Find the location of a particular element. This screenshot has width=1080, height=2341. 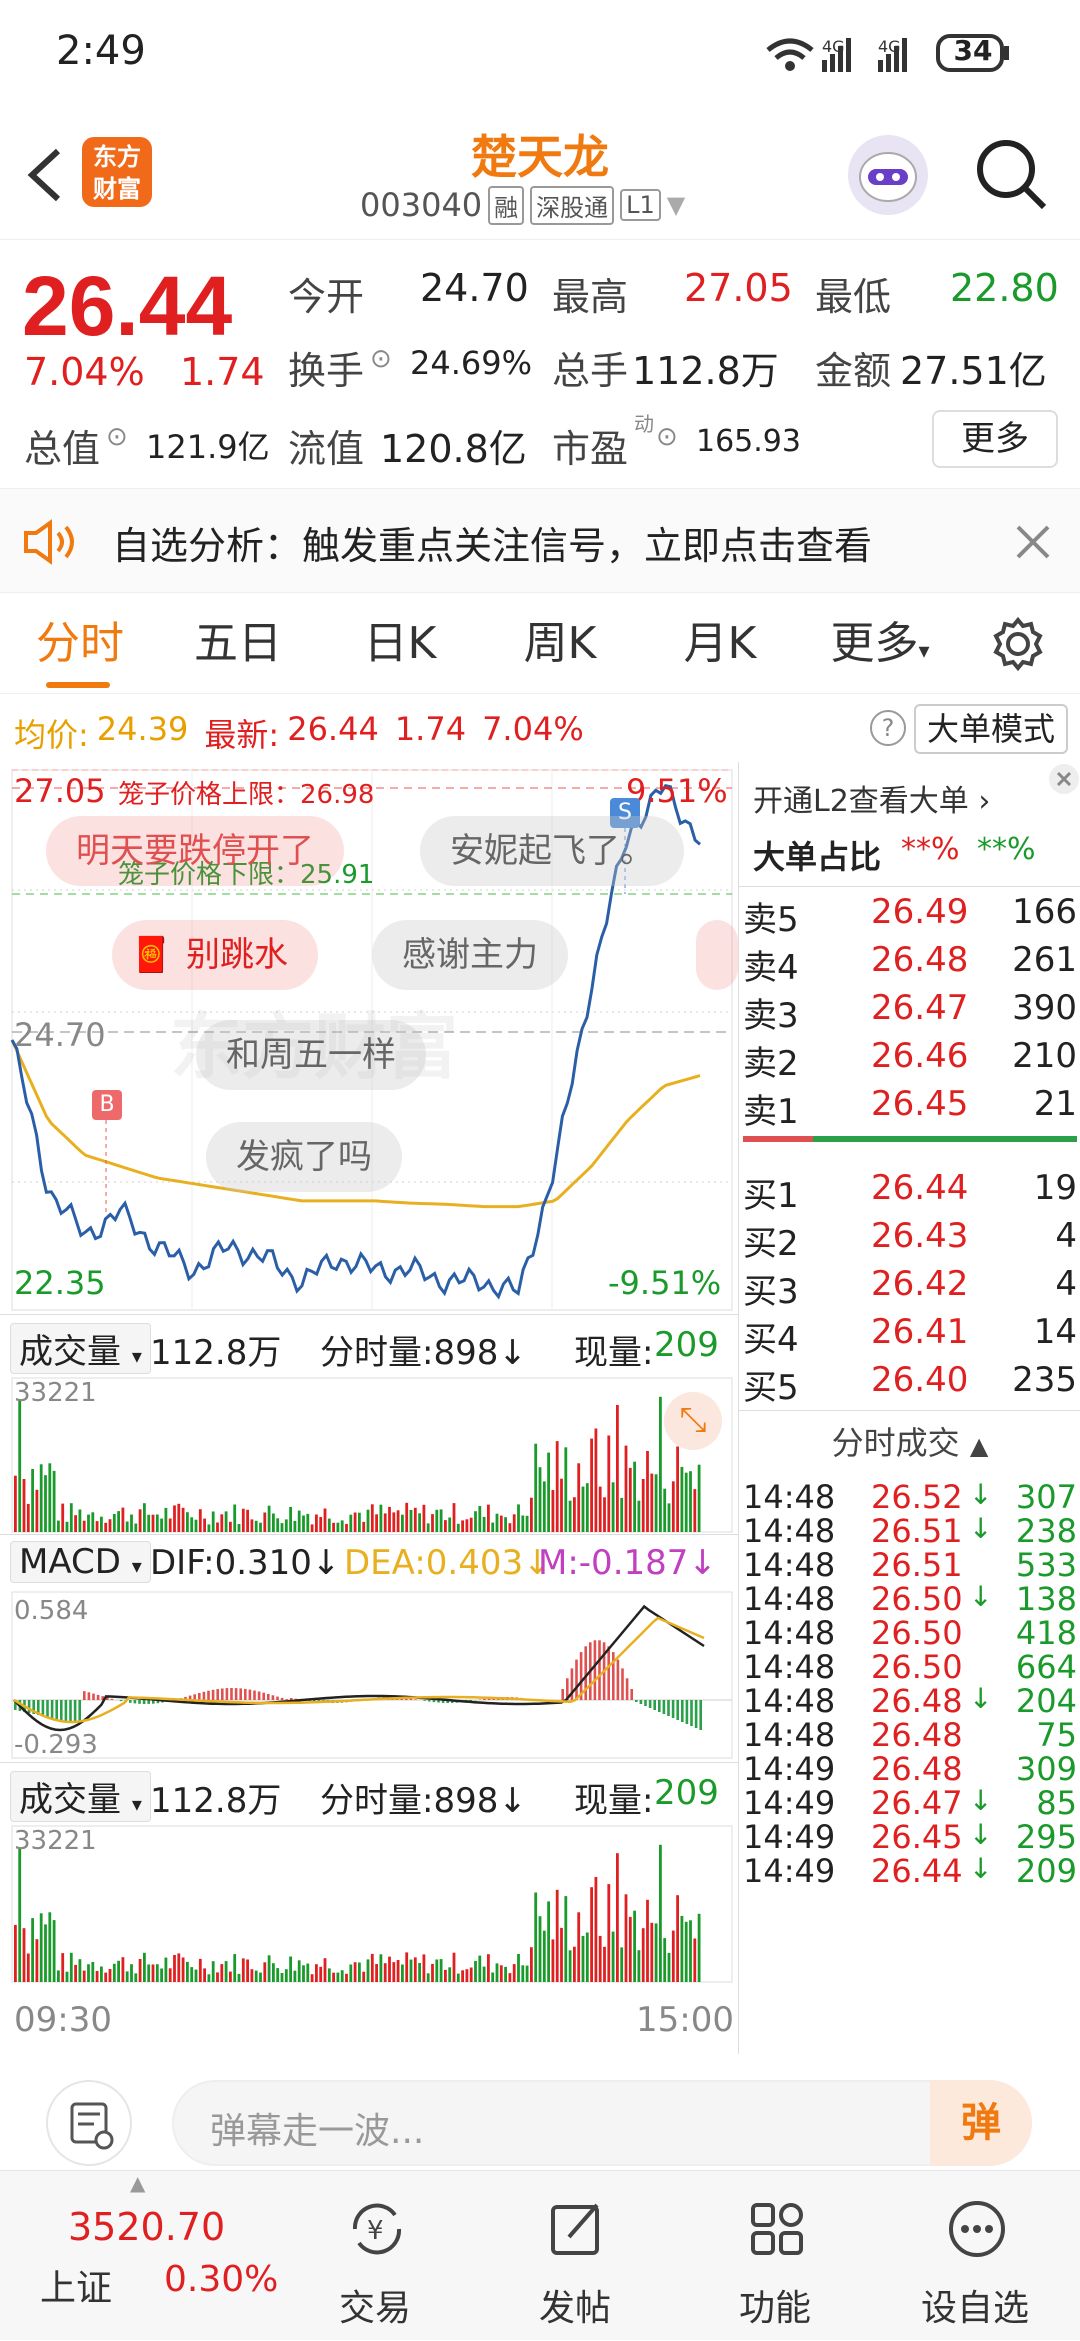

tab-five-day: 五日 is located at coordinates (238, 644).